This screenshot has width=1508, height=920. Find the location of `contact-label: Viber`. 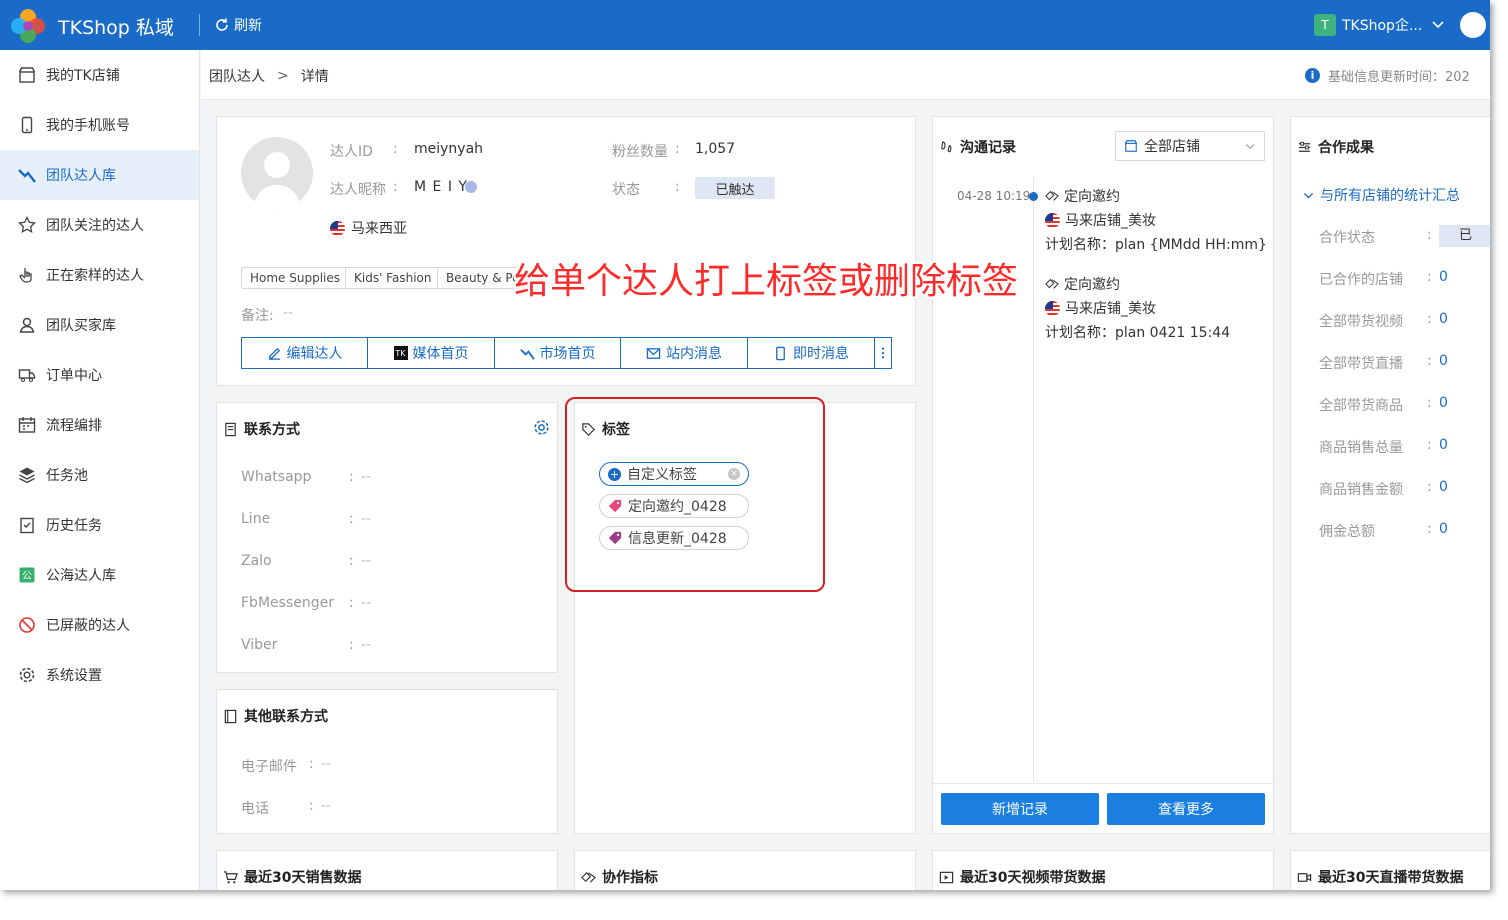

contact-label: Viber is located at coordinates (259, 645).